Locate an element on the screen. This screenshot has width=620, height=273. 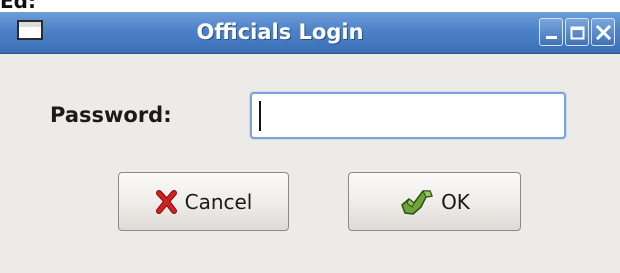
ok-icon is located at coordinates (417, 202).